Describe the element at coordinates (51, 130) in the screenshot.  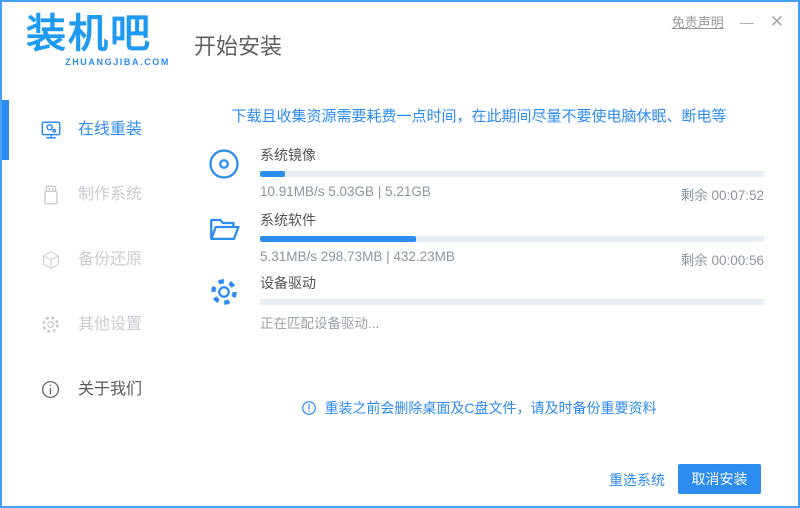
I see `online-reinstall-icon` at that location.